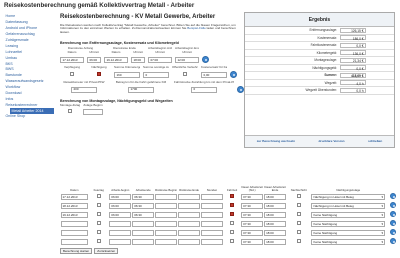  What do you see at coordinates (127, 74) in the screenshot?
I see `km-sum-field: 160` at bounding box center [127, 74].